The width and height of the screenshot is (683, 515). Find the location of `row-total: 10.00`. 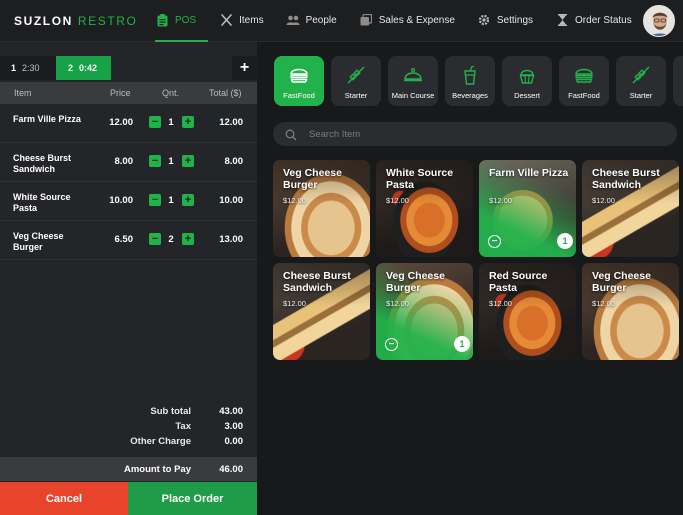

row-total: 10.00 is located at coordinates (231, 200).